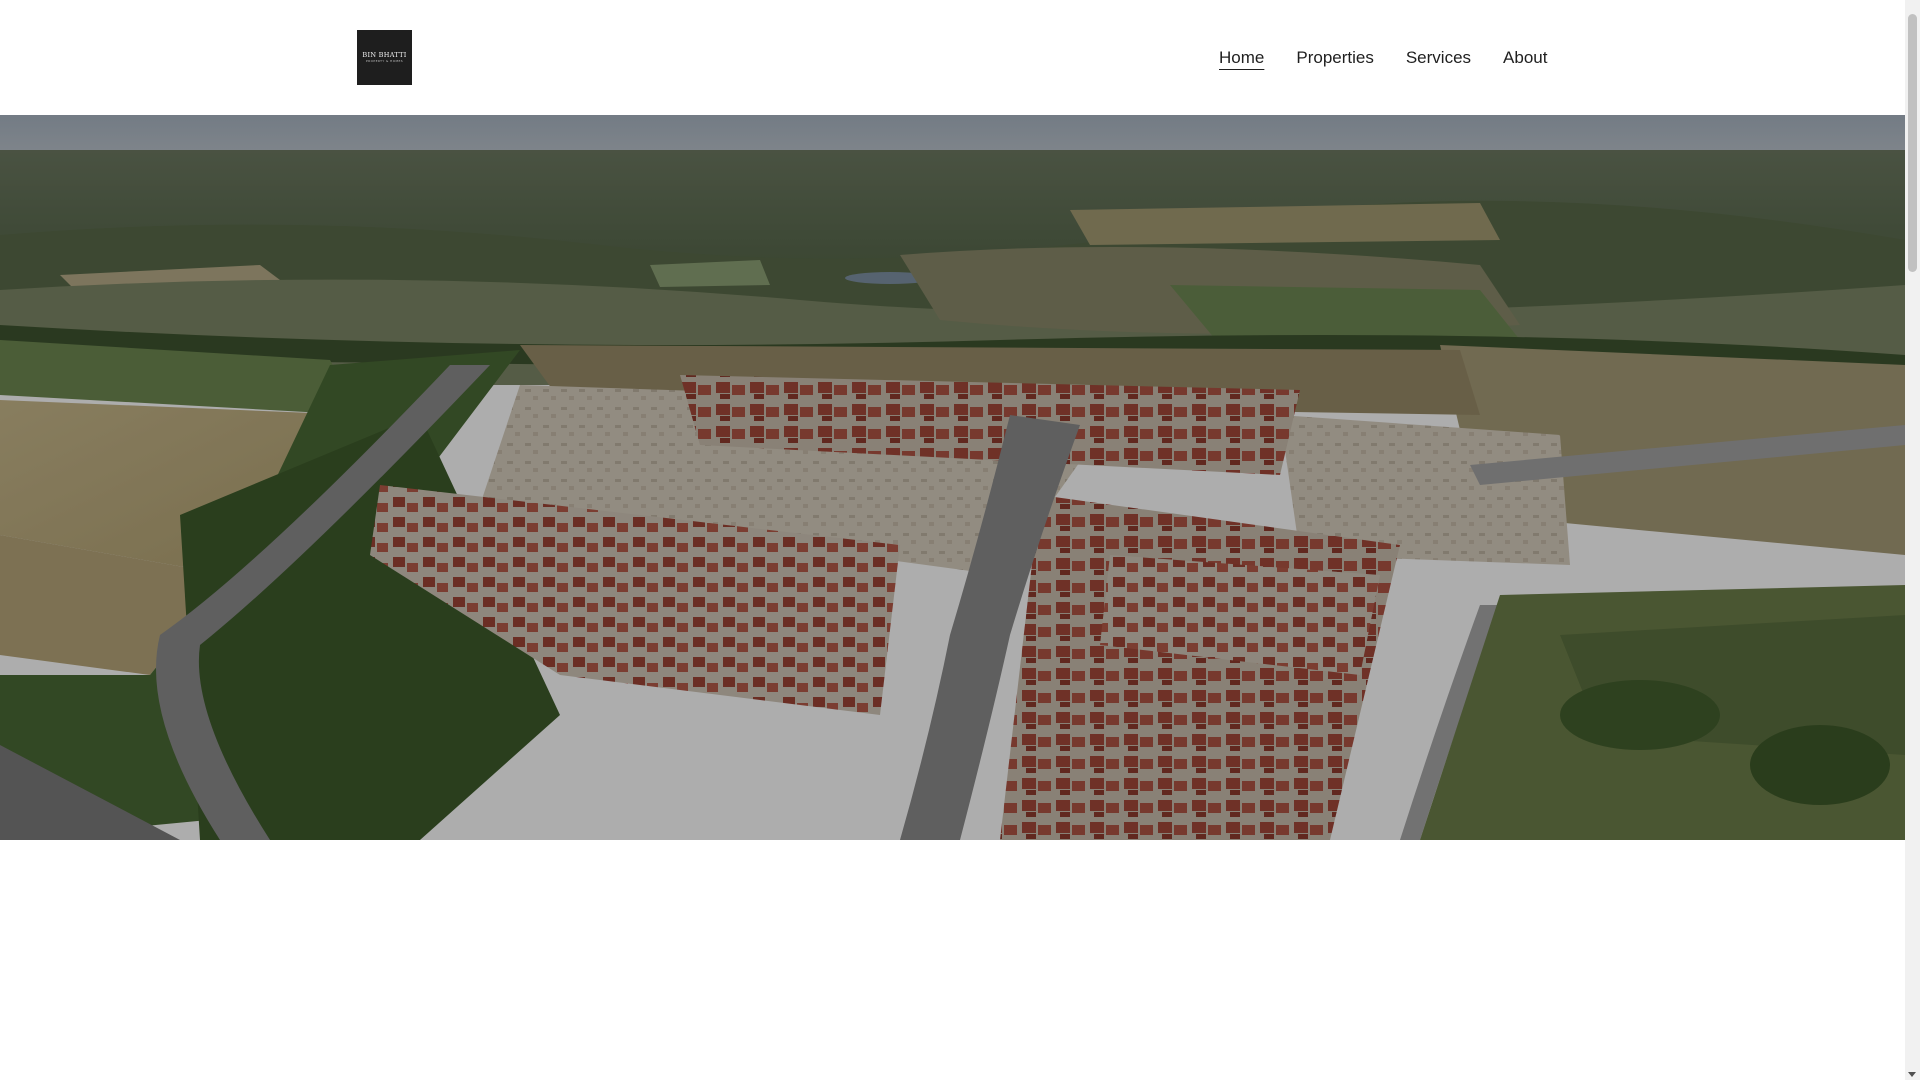  What do you see at coordinates (1383, 58) in the screenshot?
I see `main-nav: Home Properties Services About` at bounding box center [1383, 58].